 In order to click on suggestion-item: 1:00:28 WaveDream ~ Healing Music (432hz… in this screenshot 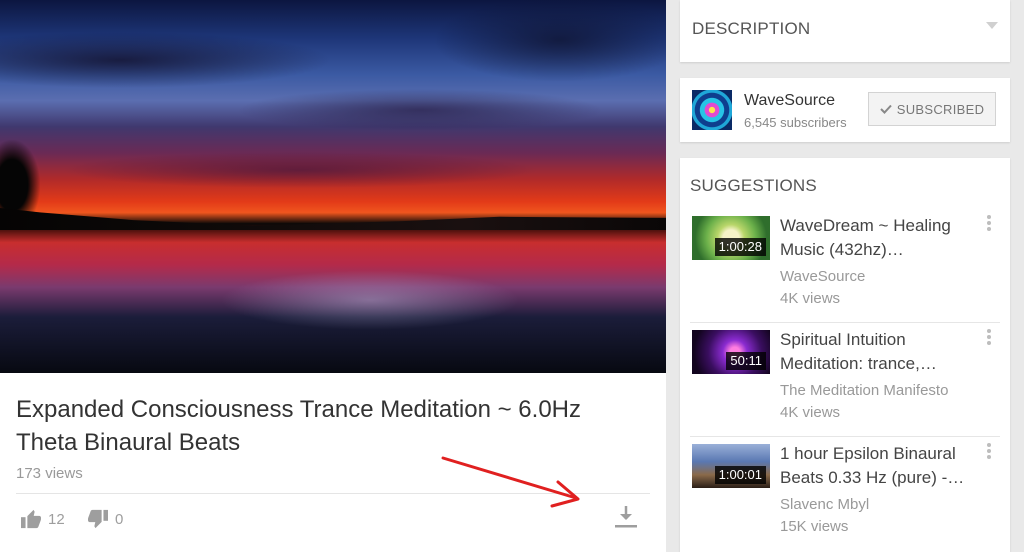, I will do `click(845, 265)`.